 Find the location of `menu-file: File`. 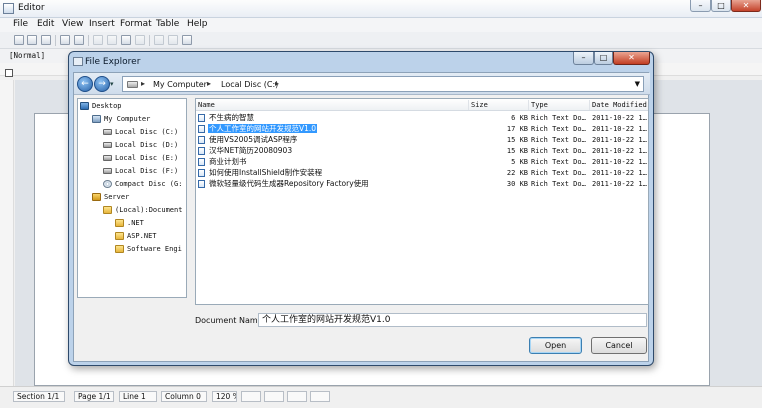

menu-file: File is located at coordinates (20, 24).